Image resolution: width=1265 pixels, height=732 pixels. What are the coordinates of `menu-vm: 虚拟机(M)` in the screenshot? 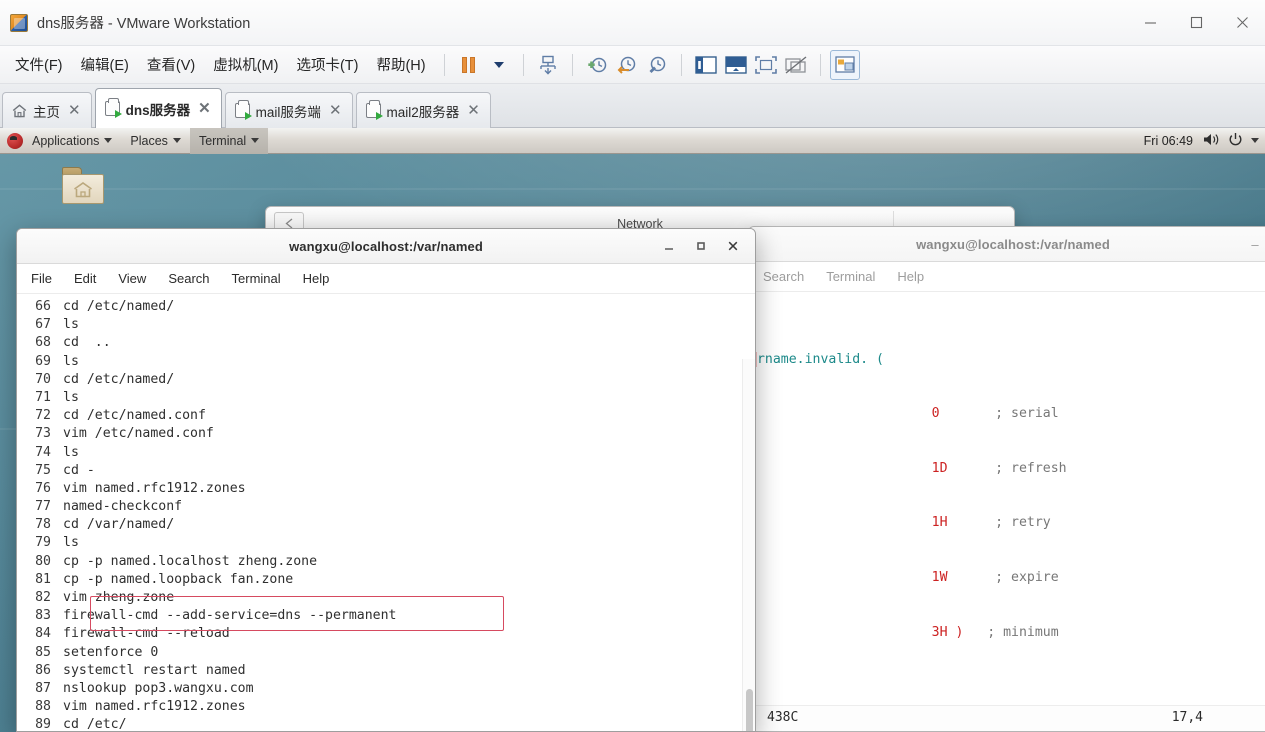 It's located at (245, 64).